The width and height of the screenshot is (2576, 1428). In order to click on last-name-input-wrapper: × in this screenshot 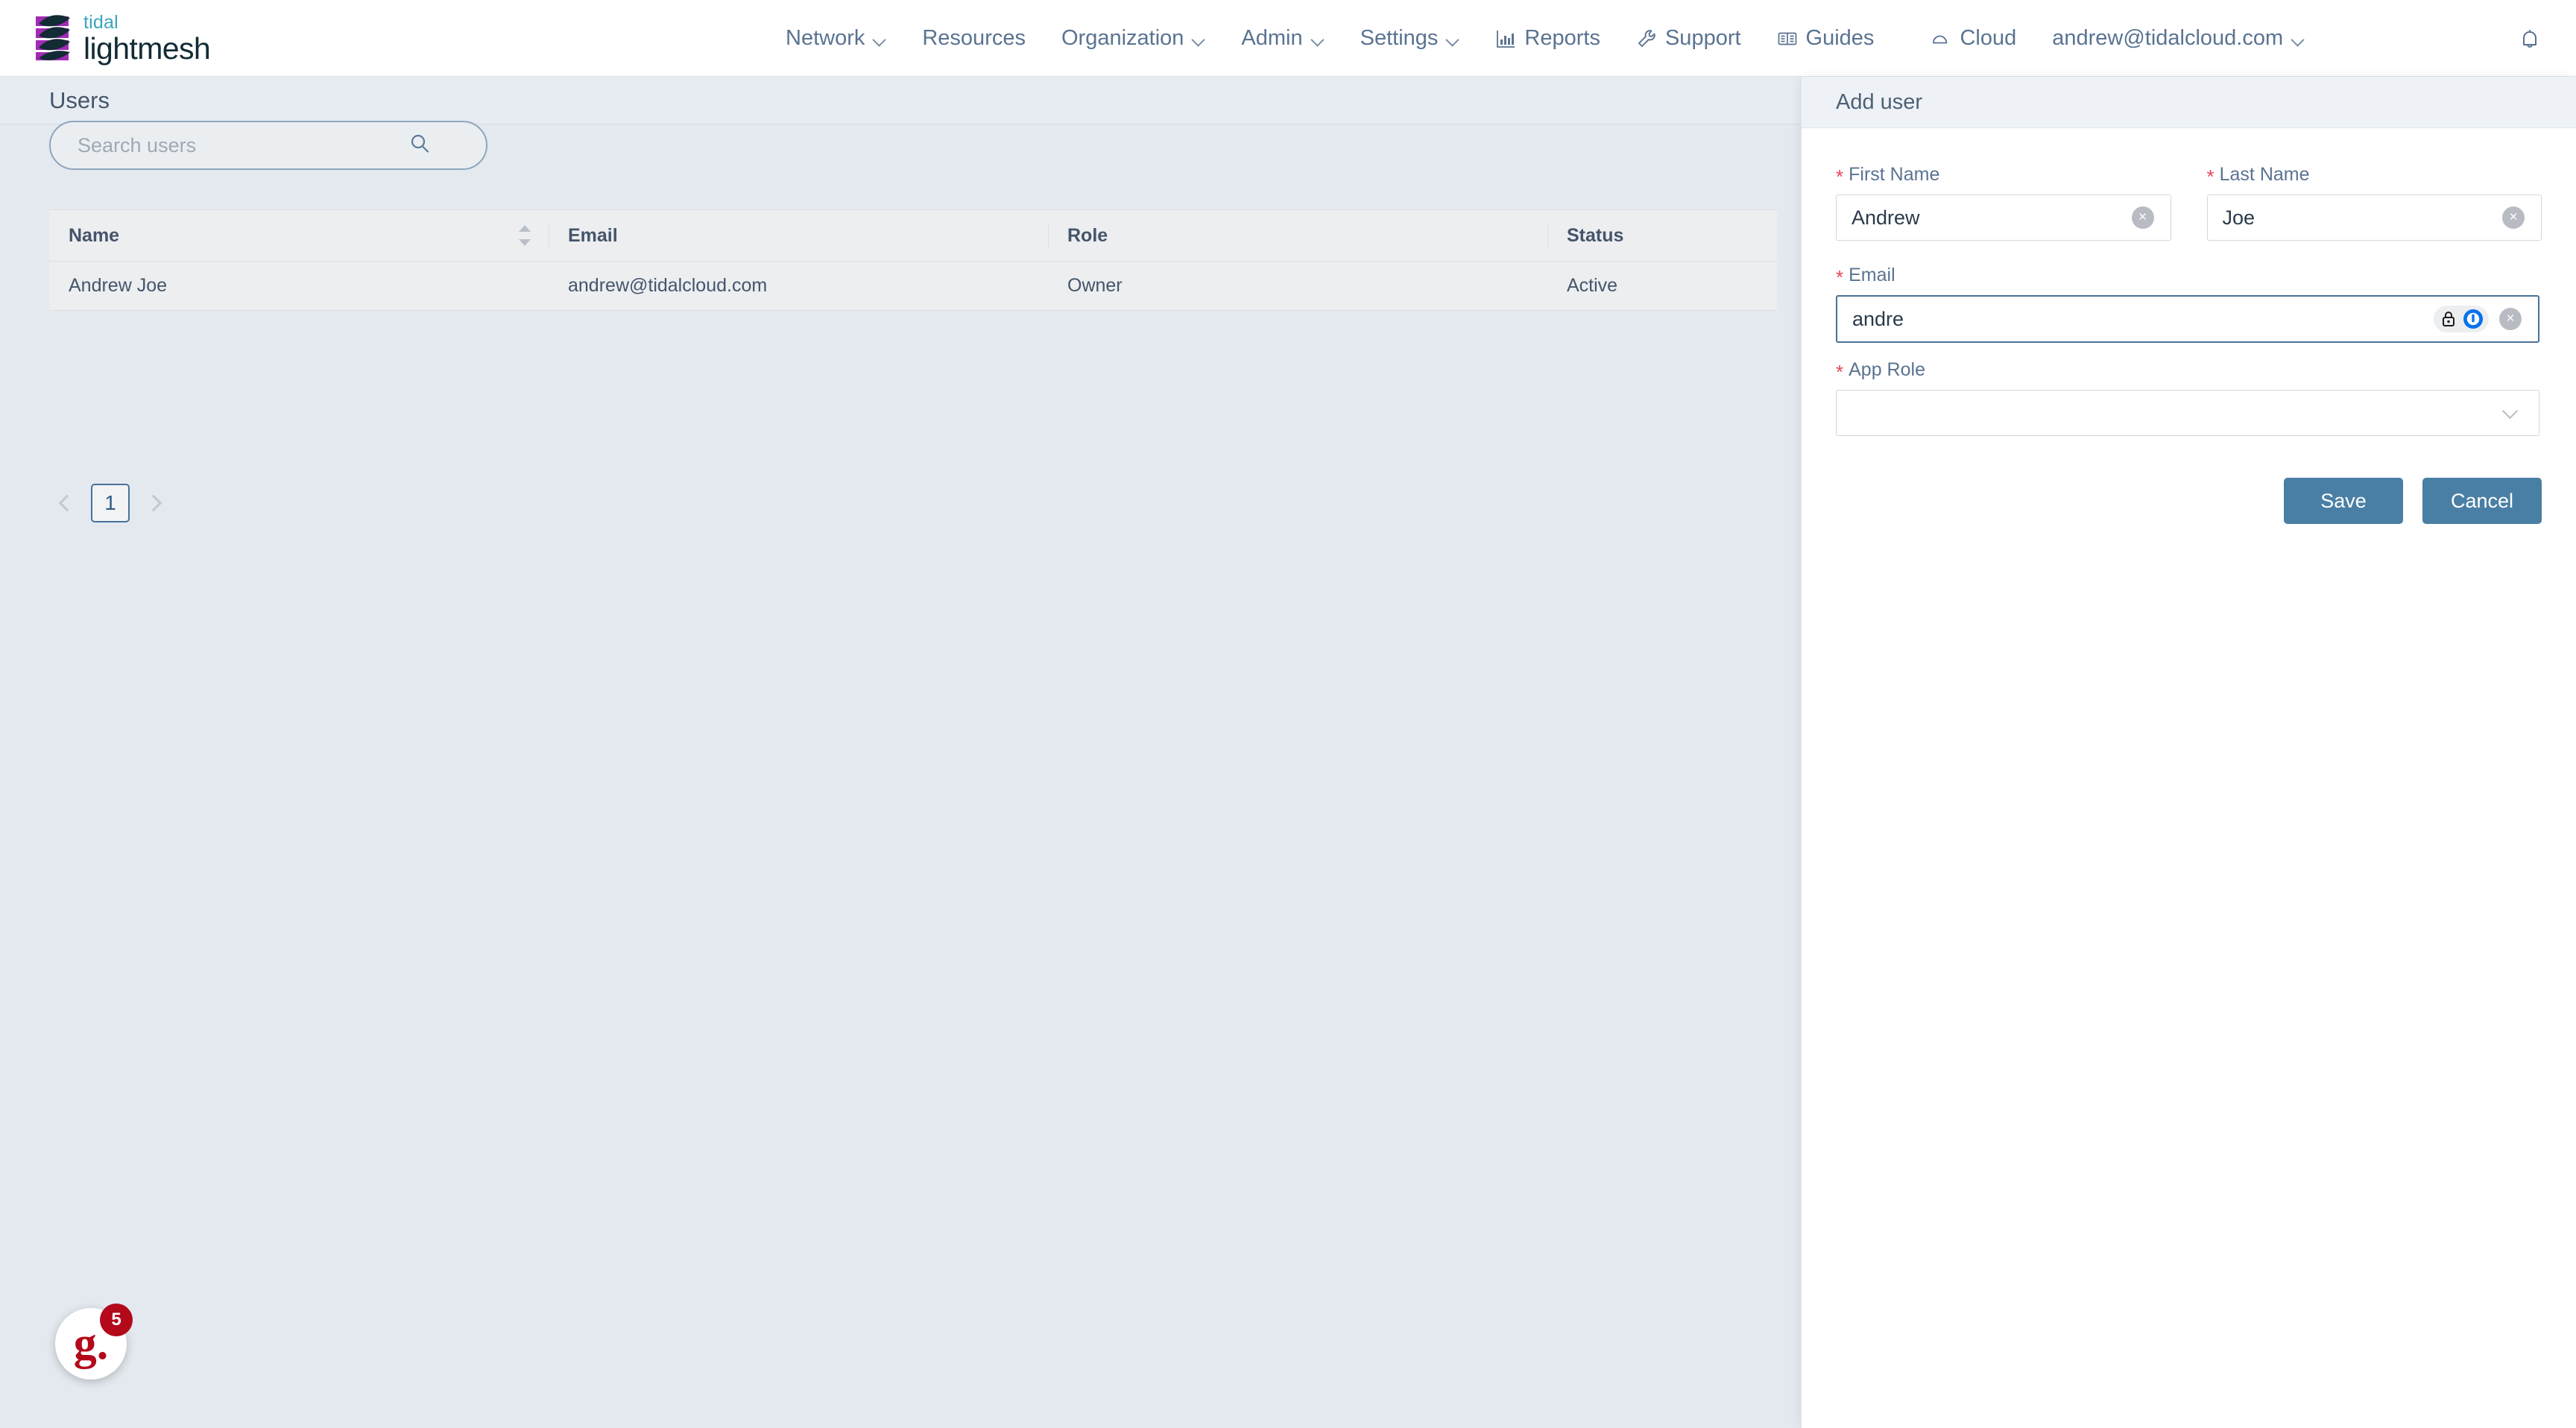, I will do `click(2374, 218)`.